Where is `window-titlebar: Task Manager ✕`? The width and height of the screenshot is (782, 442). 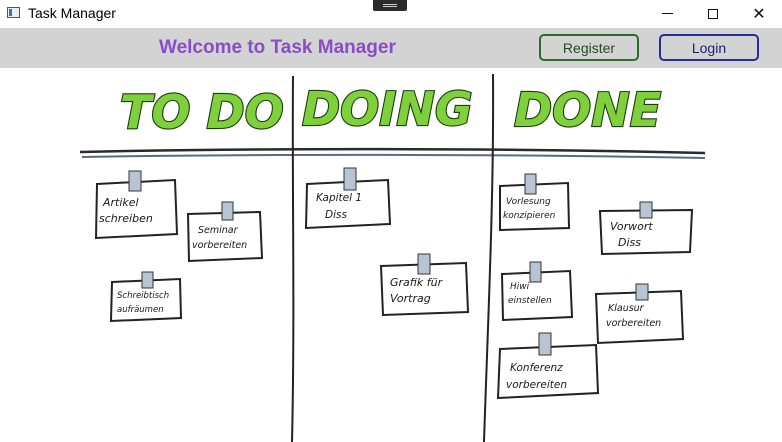
window-titlebar: Task Manager ✕ is located at coordinates (391, 13).